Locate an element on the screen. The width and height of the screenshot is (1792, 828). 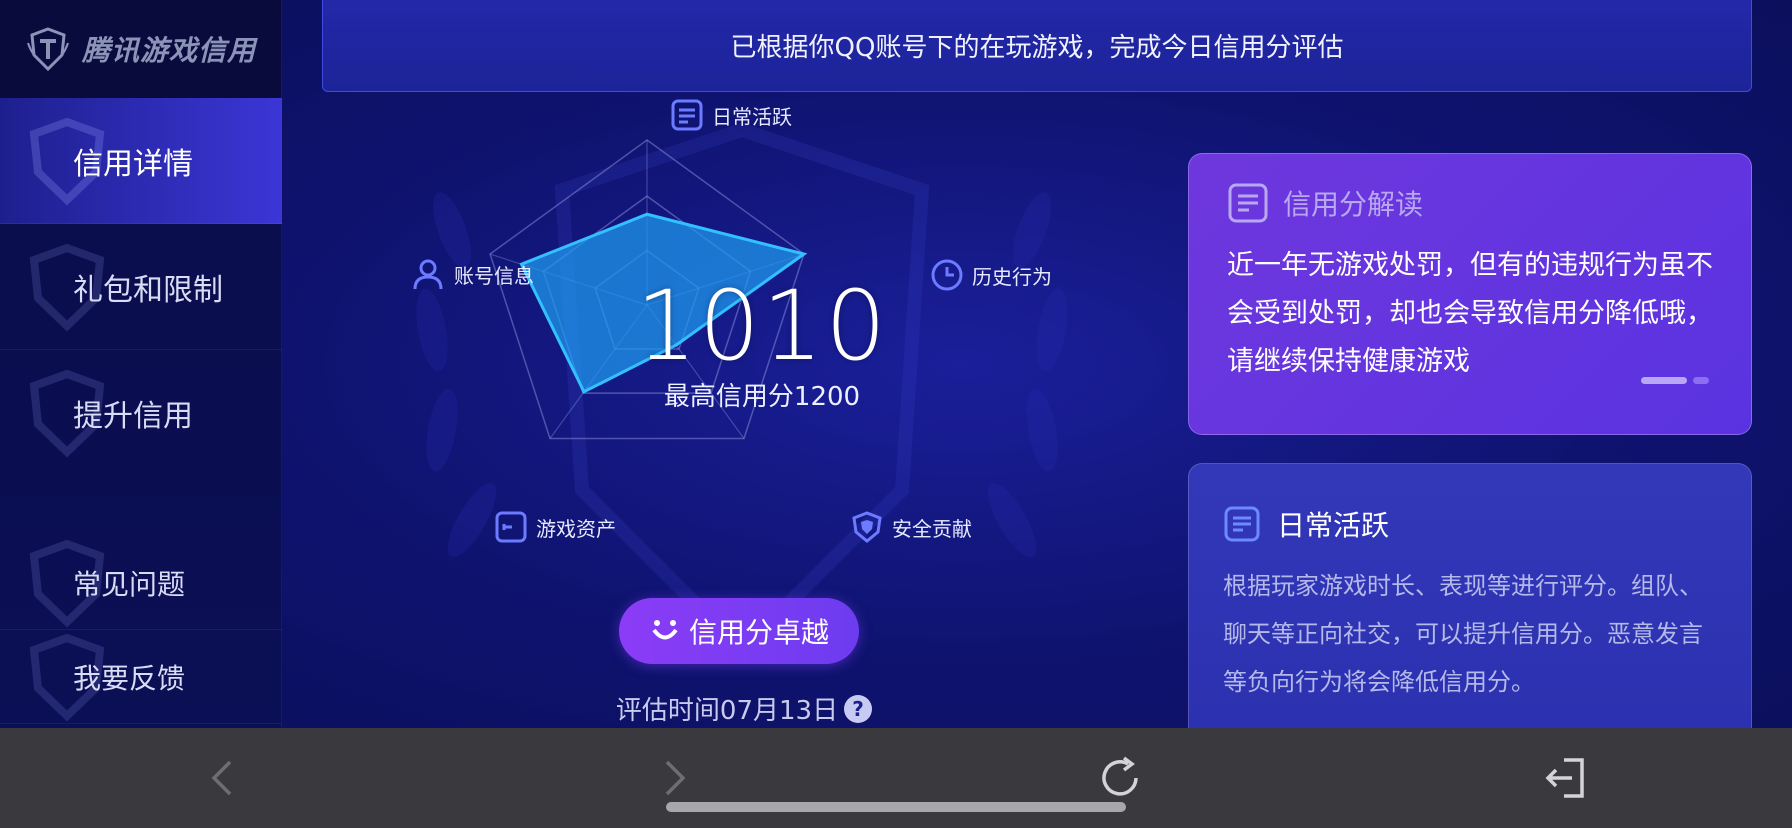
carousel-indicator is located at coordinates (1675, 380).